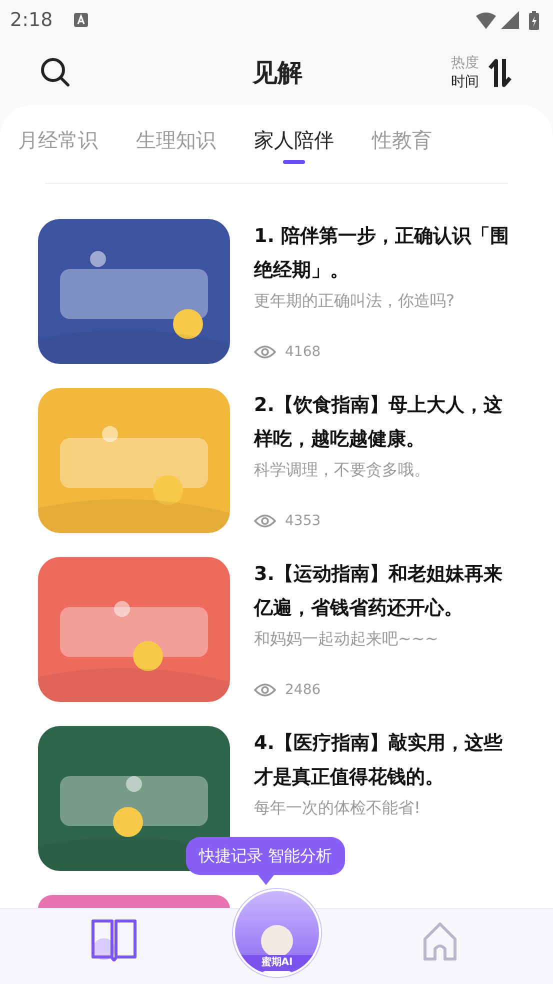  I want to click on wifi-icon, so click(486, 20).